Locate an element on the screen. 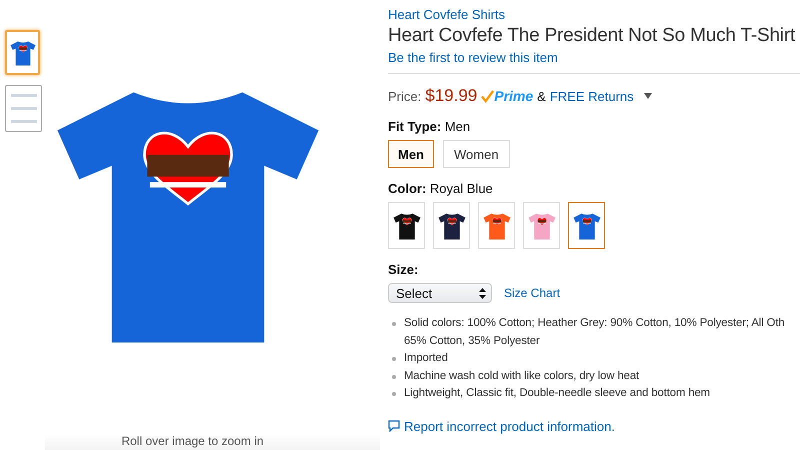  size-chart-link: Size Chart is located at coordinates (532, 293).